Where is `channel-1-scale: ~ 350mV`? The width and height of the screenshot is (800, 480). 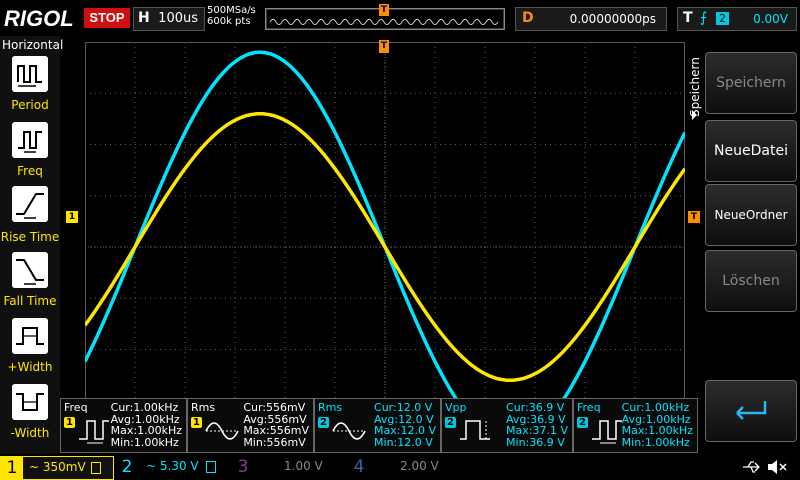
channel-1-scale: ~ 350mV is located at coordinates (57, 467).